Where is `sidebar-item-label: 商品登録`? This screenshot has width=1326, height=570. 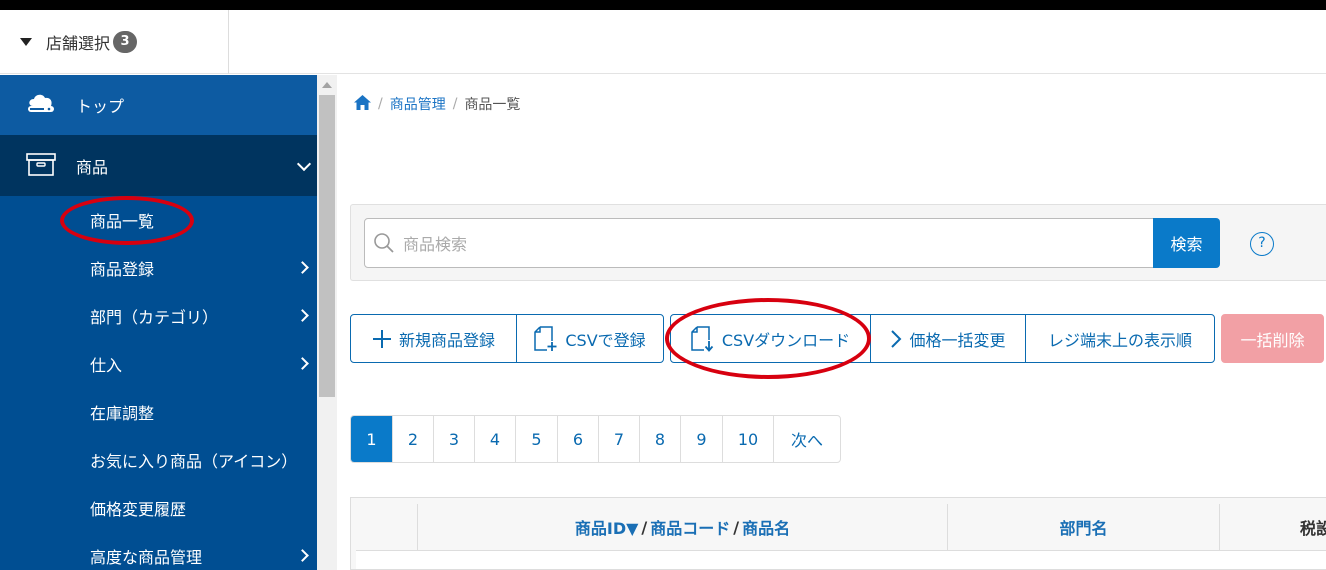 sidebar-item-label: 商品登録 is located at coordinates (122, 269).